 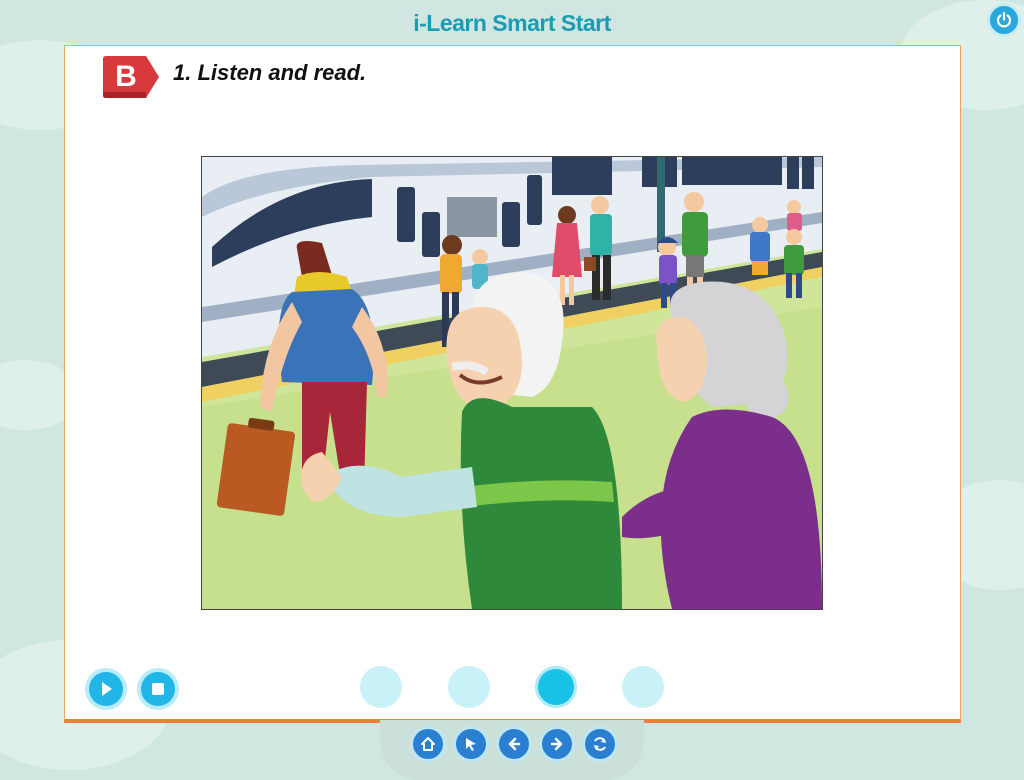 What do you see at coordinates (270, 72) in the screenshot?
I see `instruction-text: 1. Listen and read.` at bounding box center [270, 72].